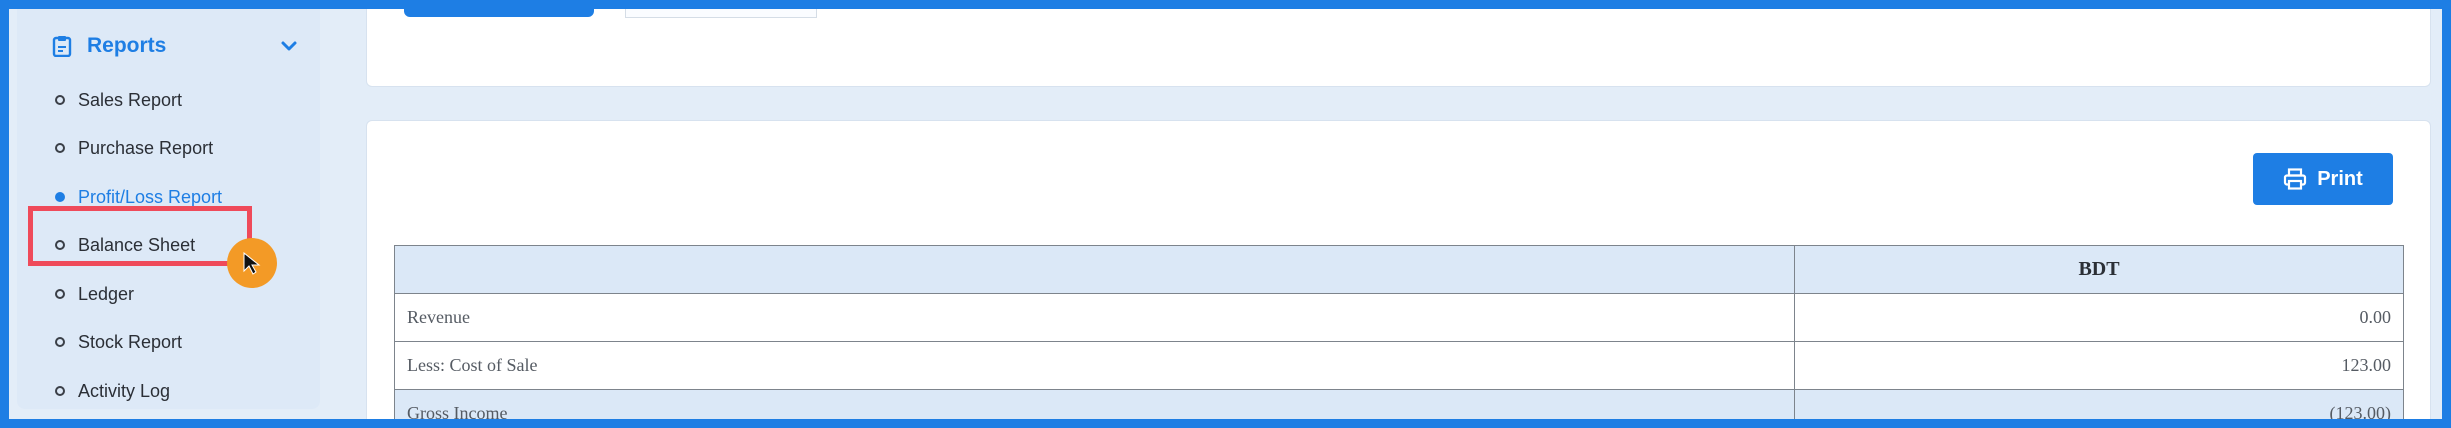 The image size is (2451, 428). I want to click on circle-filled-icon, so click(60, 197).